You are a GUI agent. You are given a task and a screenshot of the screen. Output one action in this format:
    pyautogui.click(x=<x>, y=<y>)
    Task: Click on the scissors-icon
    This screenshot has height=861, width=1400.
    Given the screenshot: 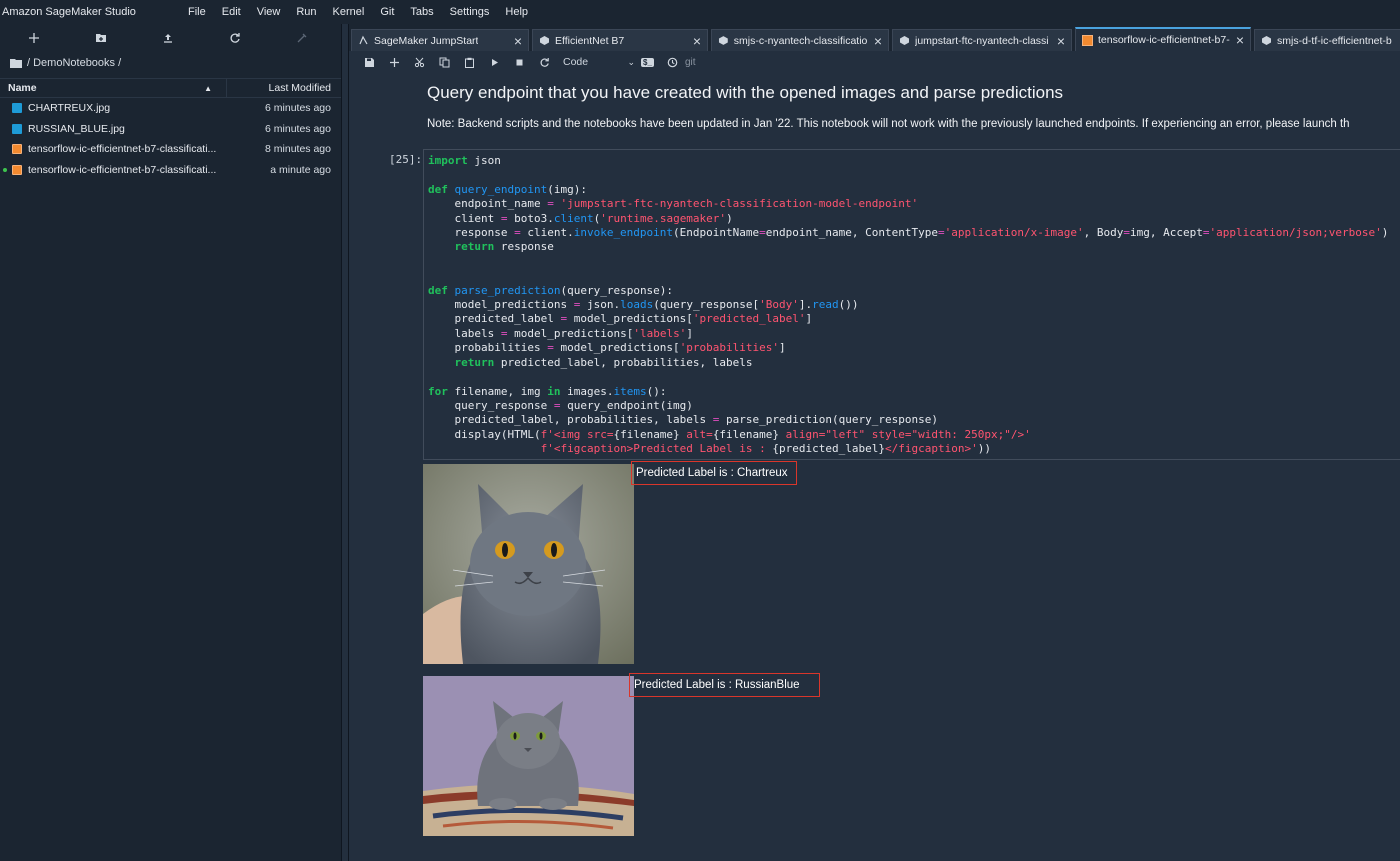 What is the action you would take?
    pyautogui.click(x=419, y=62)
    